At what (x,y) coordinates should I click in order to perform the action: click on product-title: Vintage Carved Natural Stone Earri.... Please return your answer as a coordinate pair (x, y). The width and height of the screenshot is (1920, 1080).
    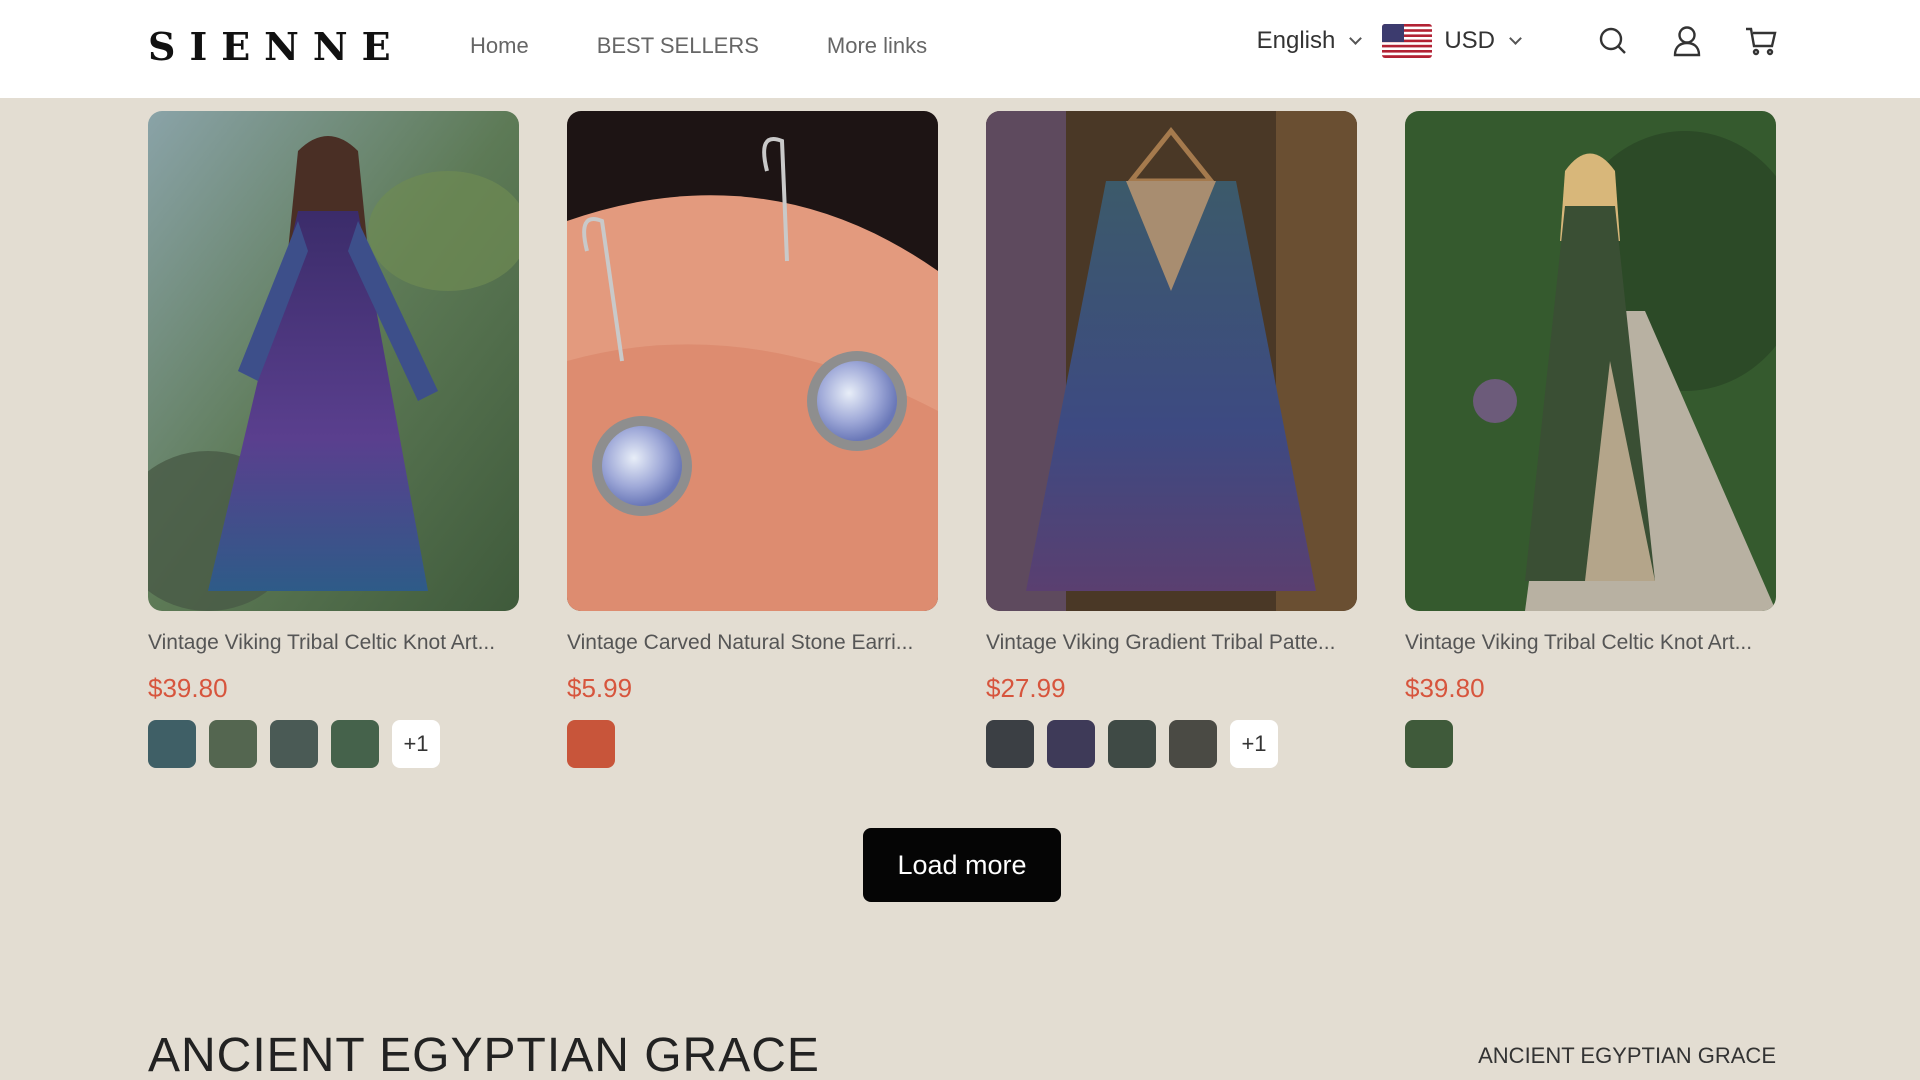
    Looking at the image, I should click on (752, 643).